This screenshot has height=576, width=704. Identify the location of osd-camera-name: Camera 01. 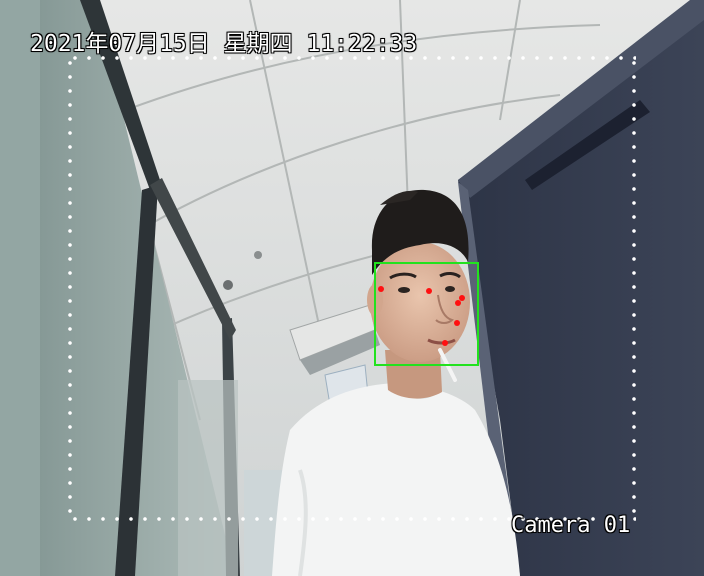
(571, 525).